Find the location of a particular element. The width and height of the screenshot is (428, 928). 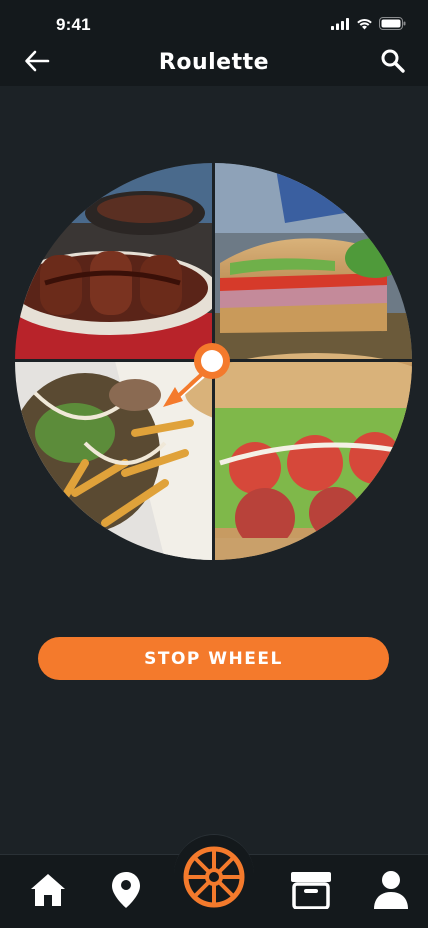

archive-box-icon is located at coordinates (311, 890).